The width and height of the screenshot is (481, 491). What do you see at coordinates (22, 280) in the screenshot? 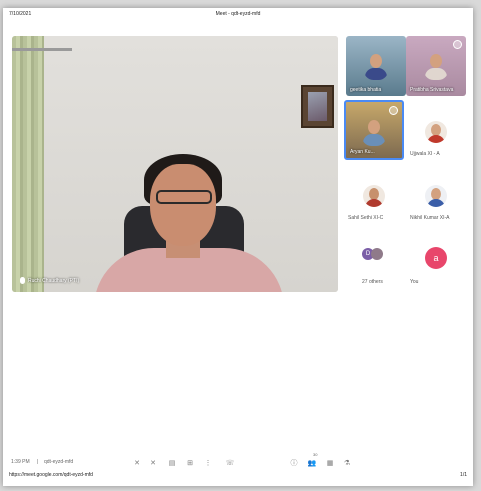
I see `mic-icon` at bounding box center [22, 280].